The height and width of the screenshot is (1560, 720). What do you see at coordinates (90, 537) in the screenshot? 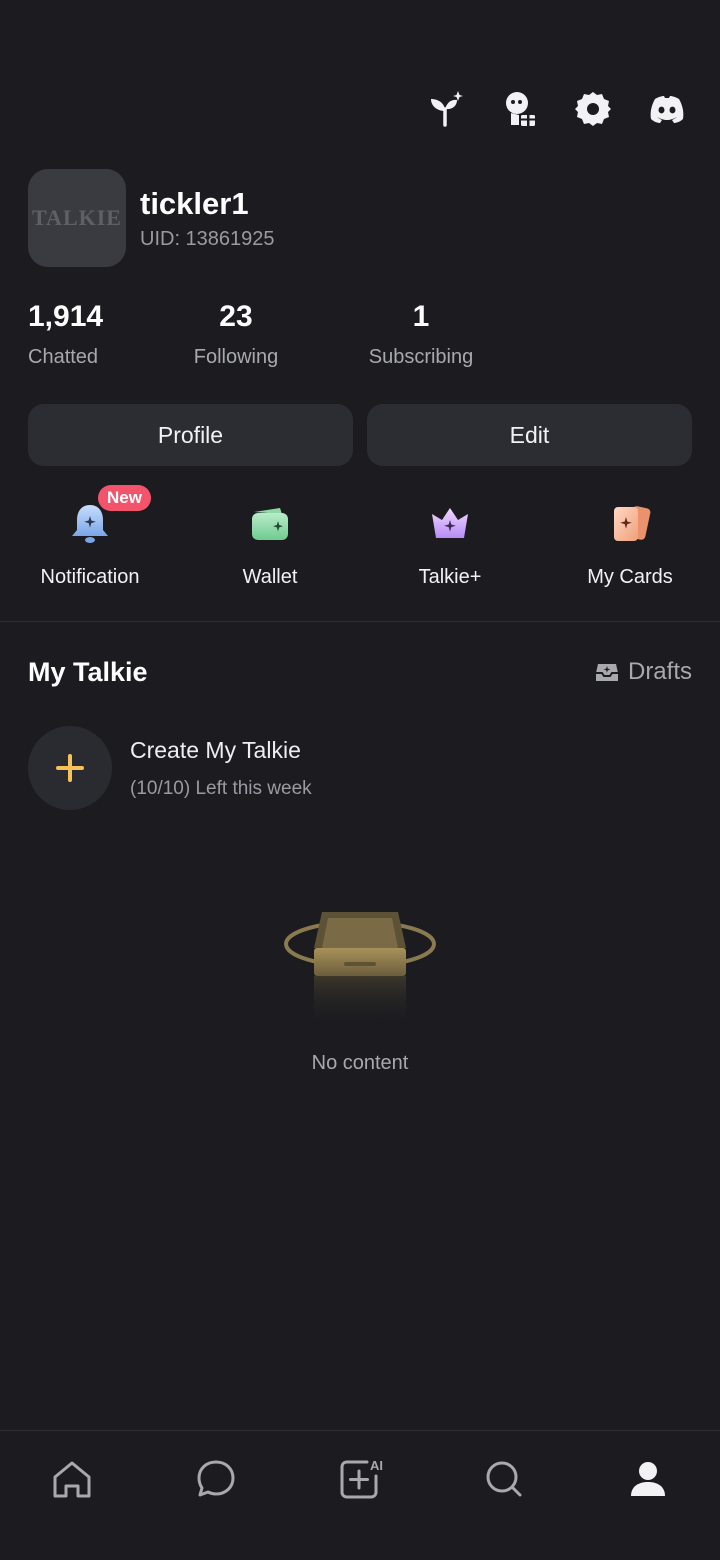
I see `notification-button: New Notification` at bounding box center [90, 537].